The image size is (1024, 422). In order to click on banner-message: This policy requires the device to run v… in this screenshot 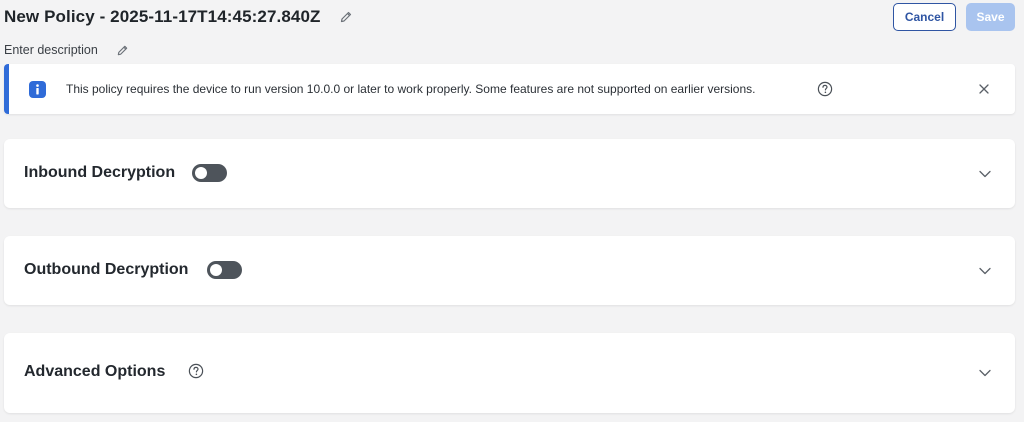, I will do `click(411, 89)`.